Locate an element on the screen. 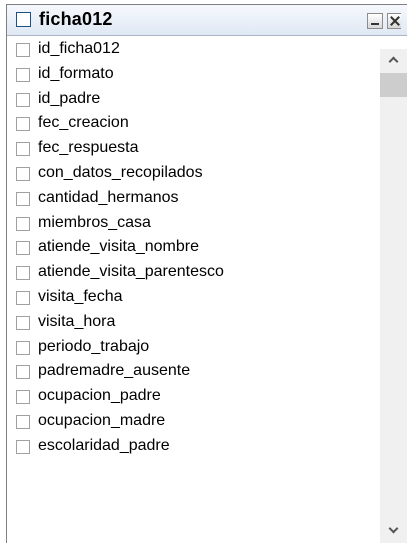 The height and width of the screenshot is (543, 407). column-name: id_ficha012 is located at coordinates (79, 48).